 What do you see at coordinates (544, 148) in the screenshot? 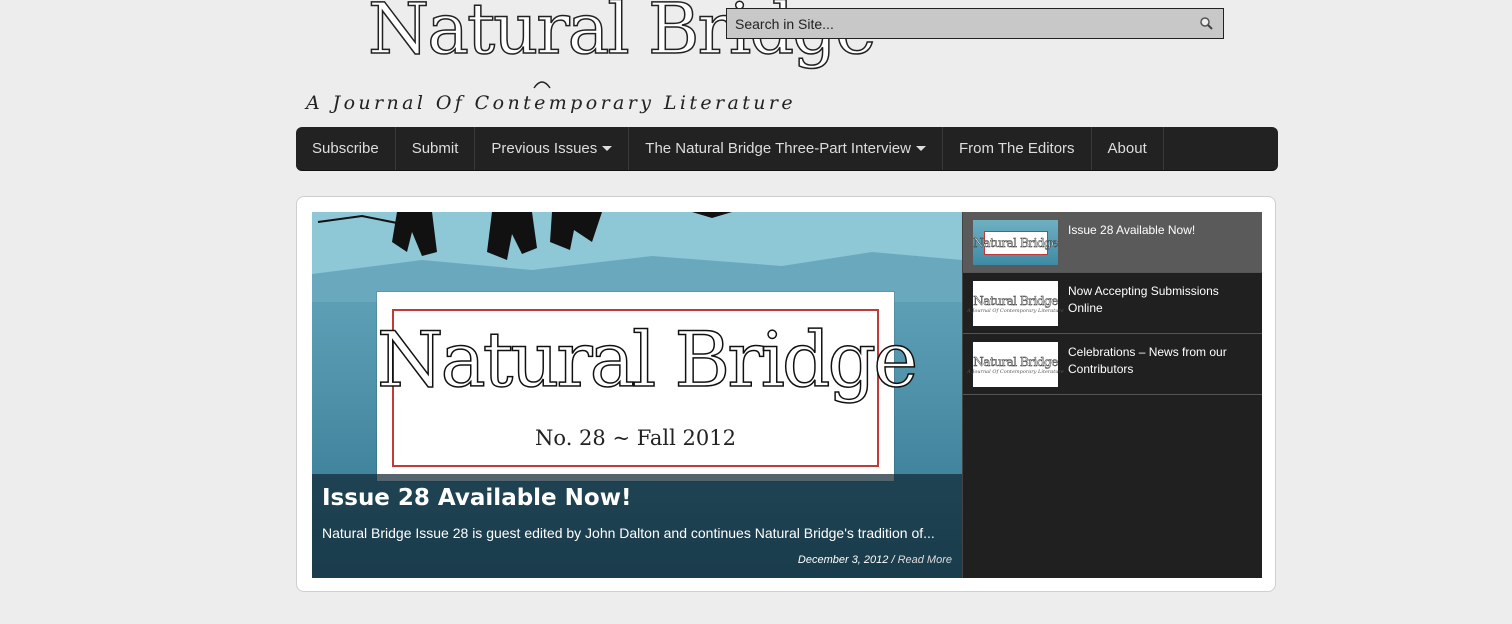
I see `nav-item-label: Previous Issues` at bounding box center [544, 148].